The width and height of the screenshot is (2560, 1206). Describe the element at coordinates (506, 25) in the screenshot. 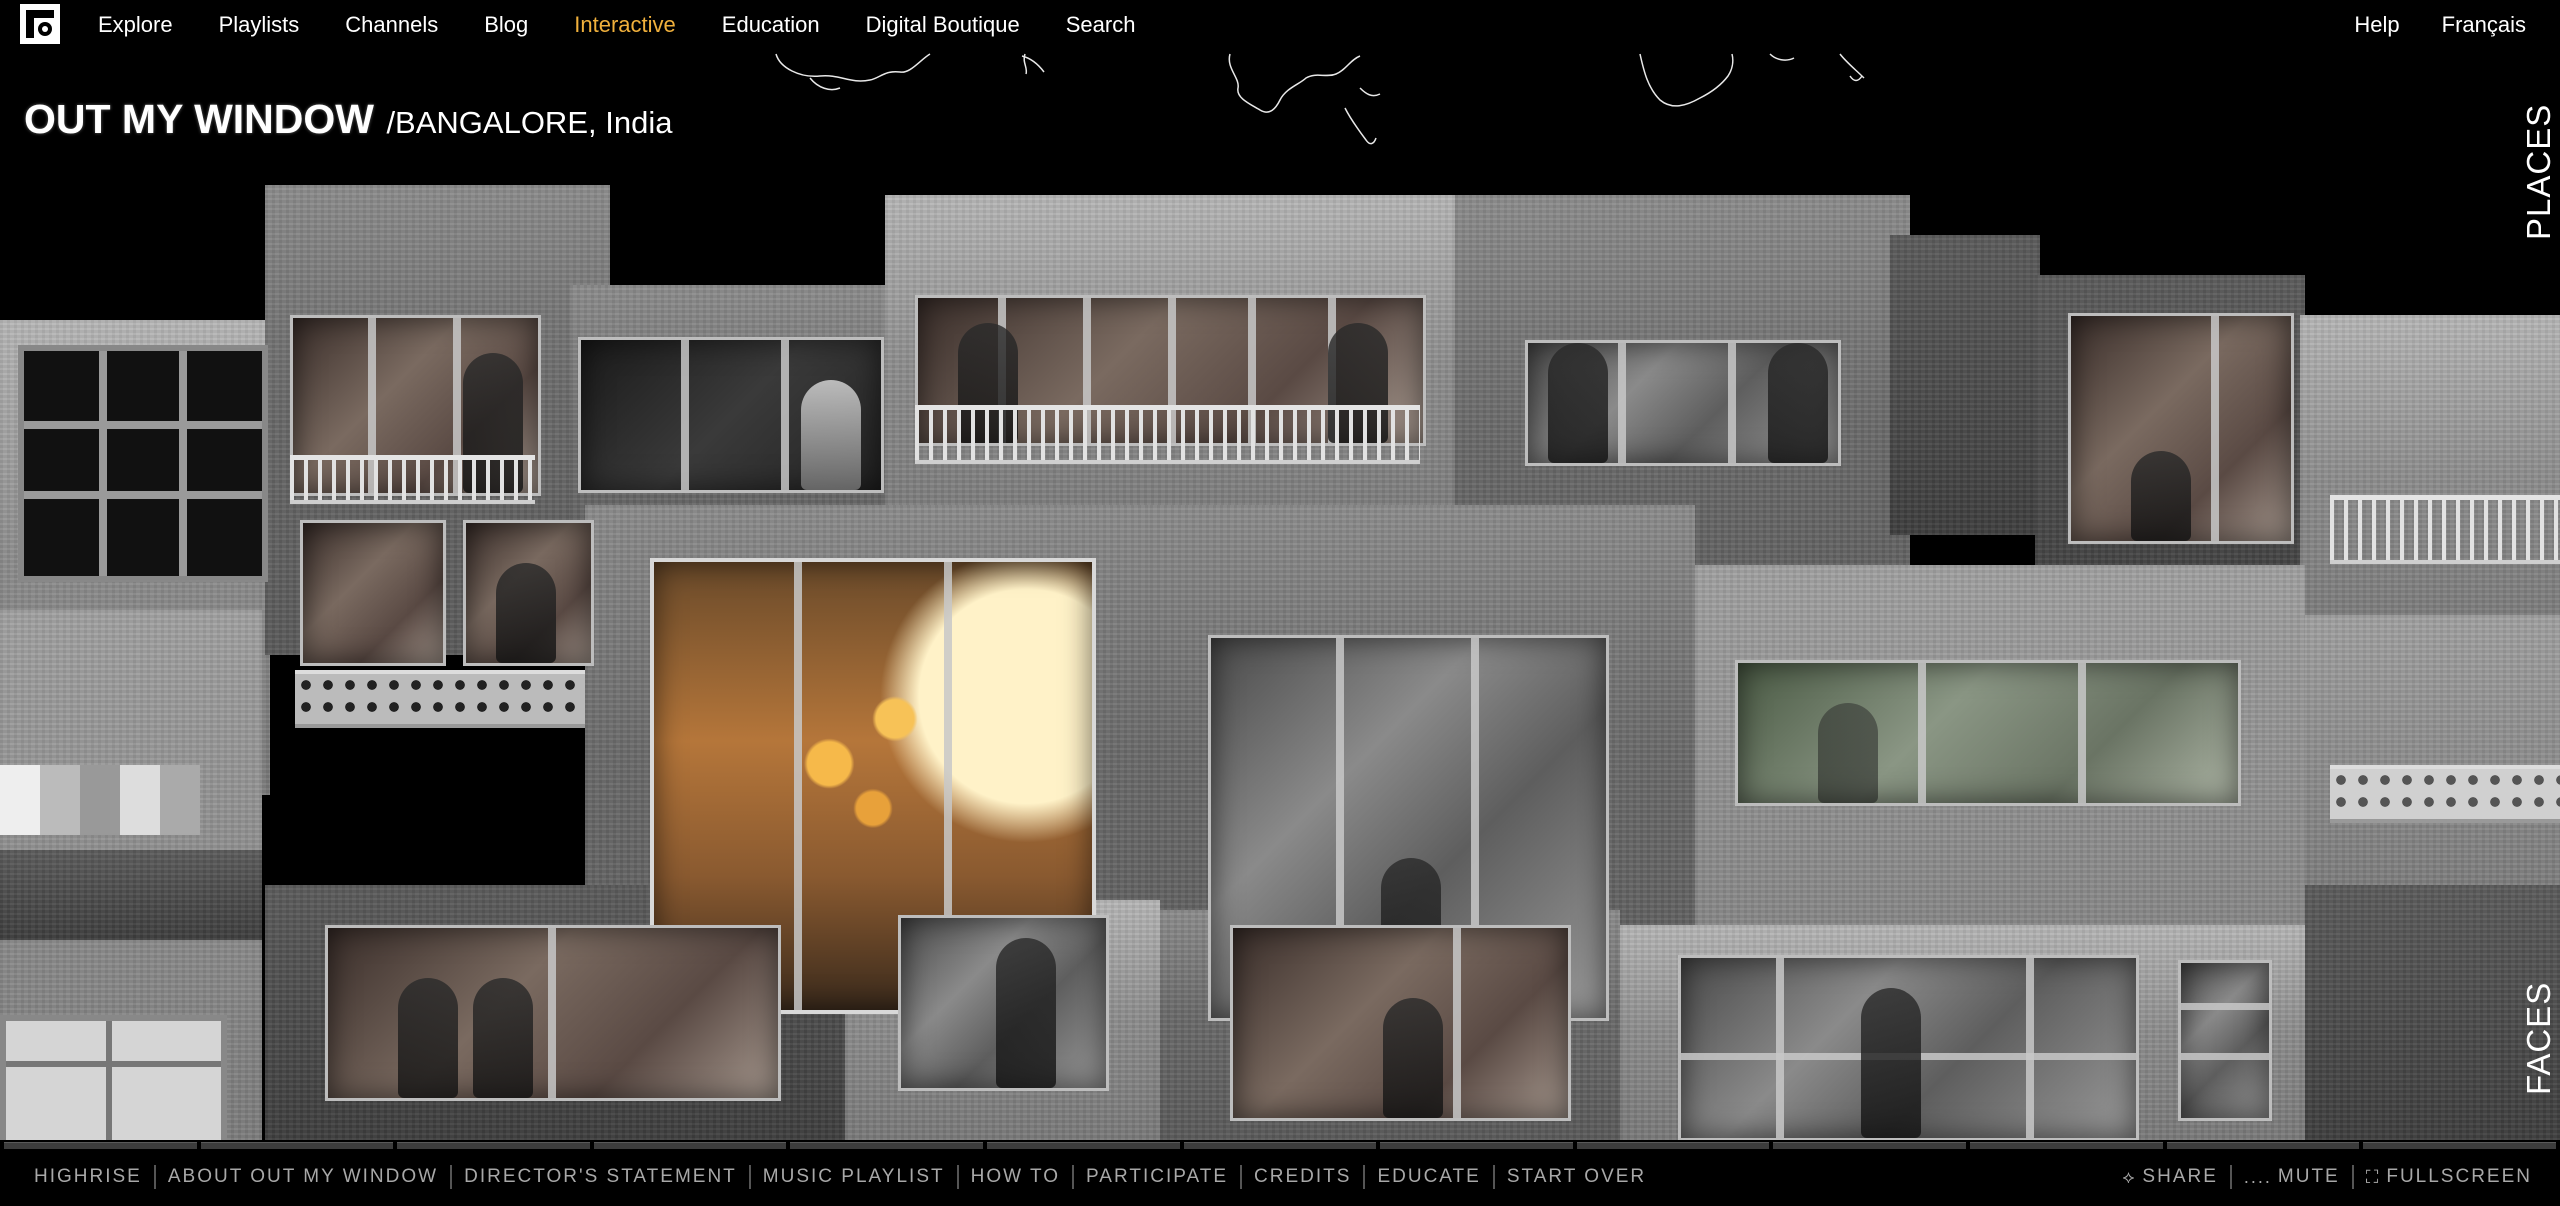

I see `nav-blog: Blog` at that location.